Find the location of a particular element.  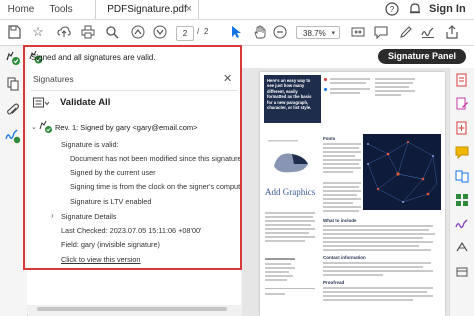

save-icon is located at coordinates (14, 32).